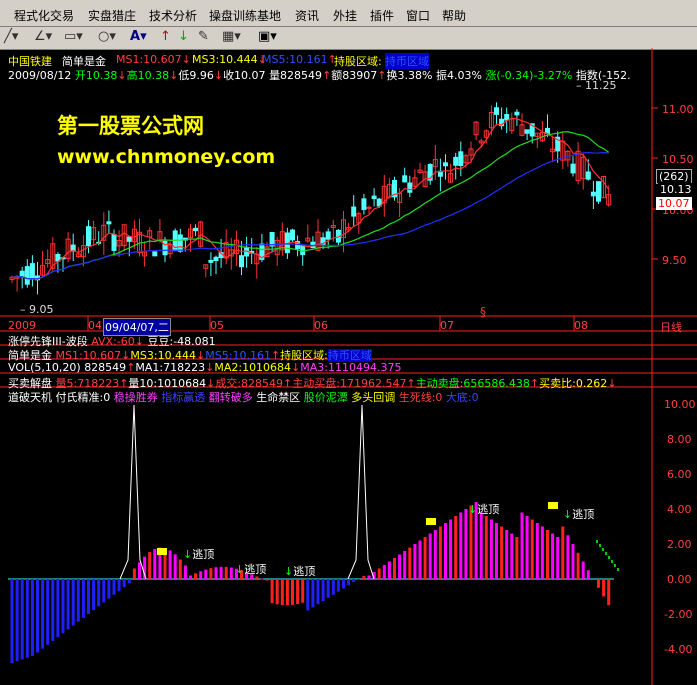 Image resolution: width=697 pixels, height=685 pixels. Describe the element at coordinates (678, 159) in the screenshot. I see `price-tick-1050: 10.50` at that location.